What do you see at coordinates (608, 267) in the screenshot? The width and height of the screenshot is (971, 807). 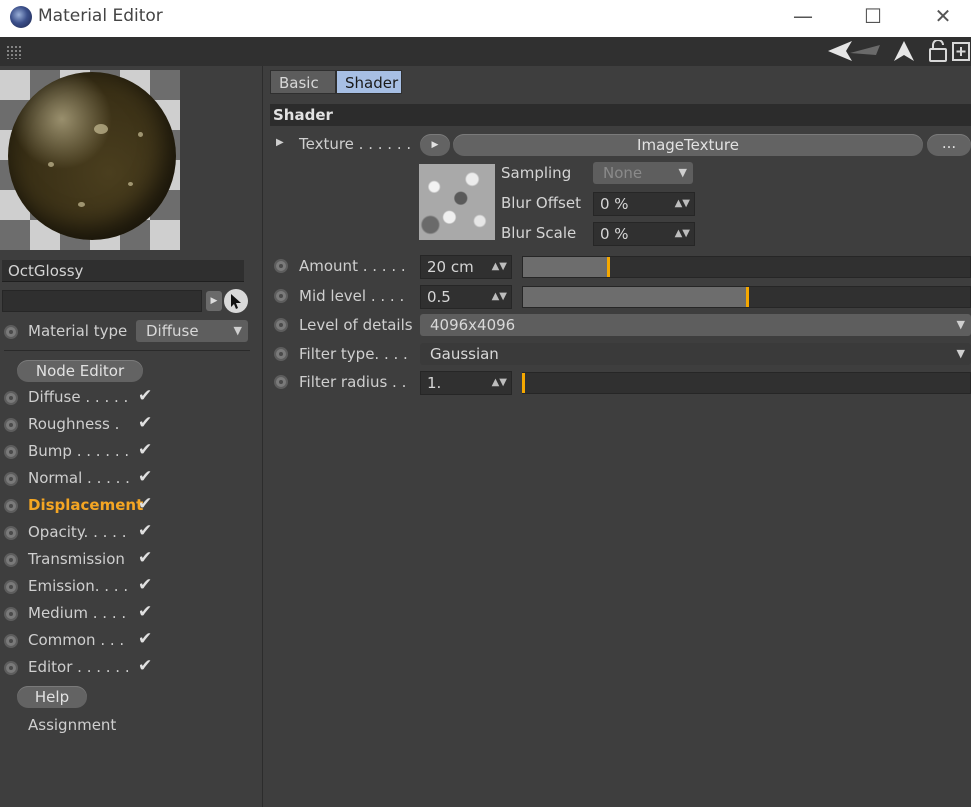 I see `amount-slider-handle` at bounding box center [608, 267].